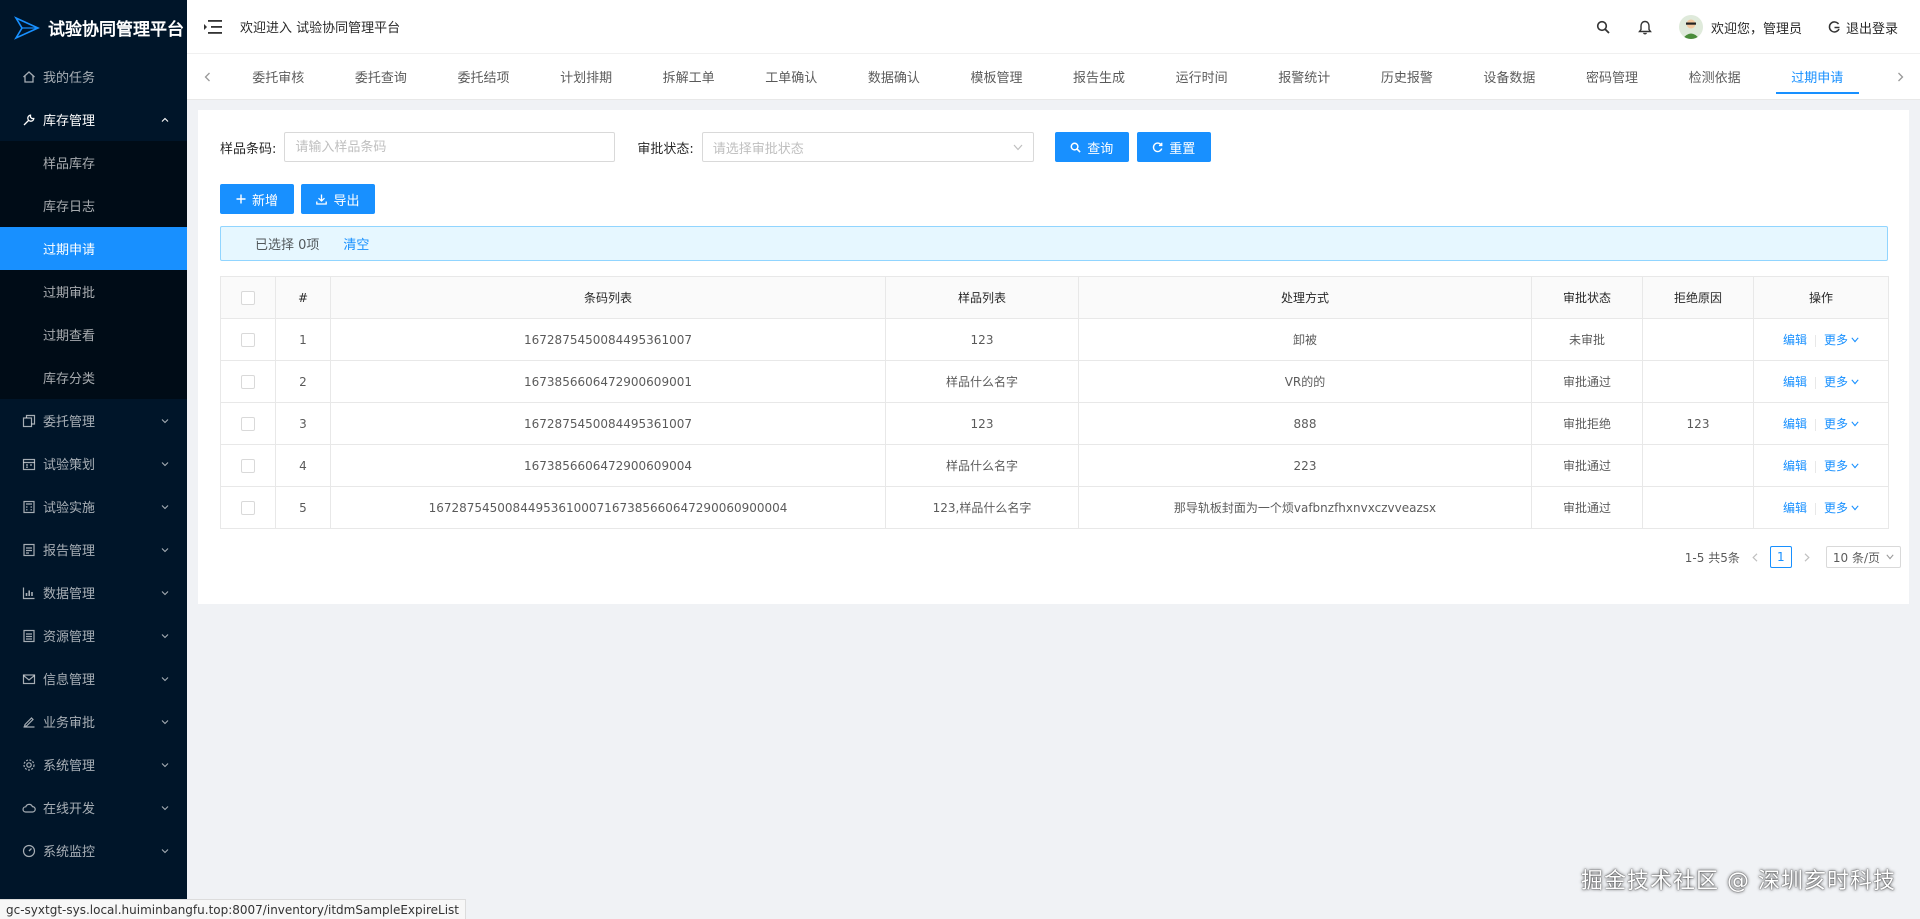 The image size is (1920, 919). I want to click on tabs-scroll-left, so click(207, 77).